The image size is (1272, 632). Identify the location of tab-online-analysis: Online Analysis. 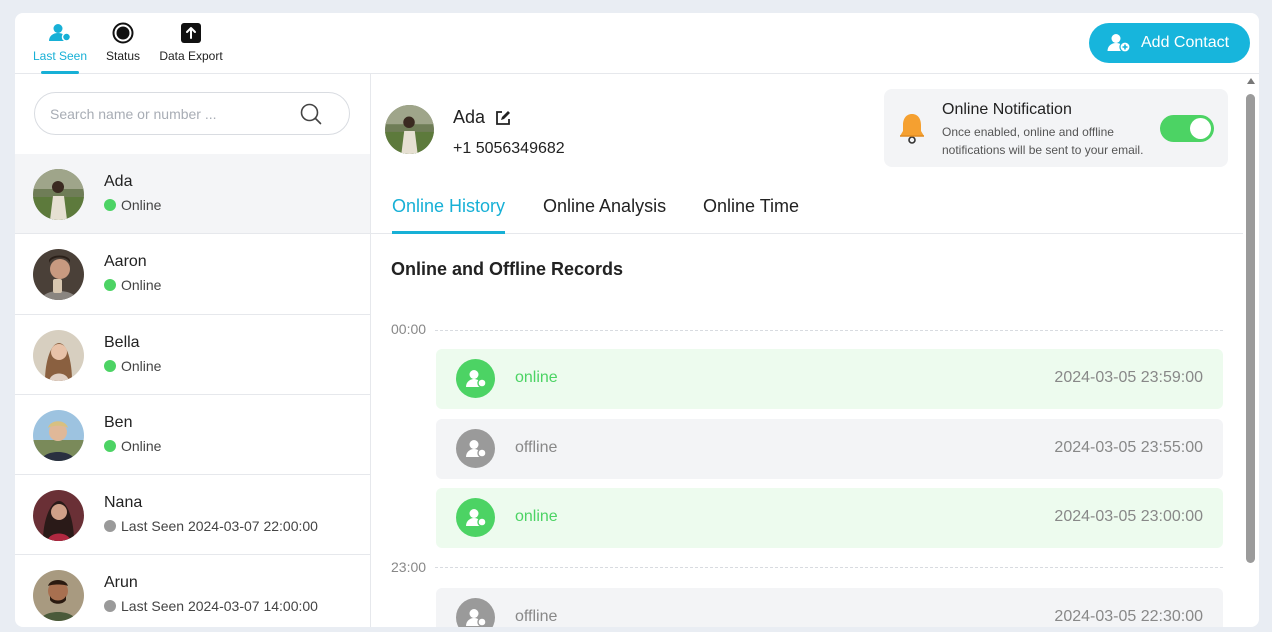
(604, 215).